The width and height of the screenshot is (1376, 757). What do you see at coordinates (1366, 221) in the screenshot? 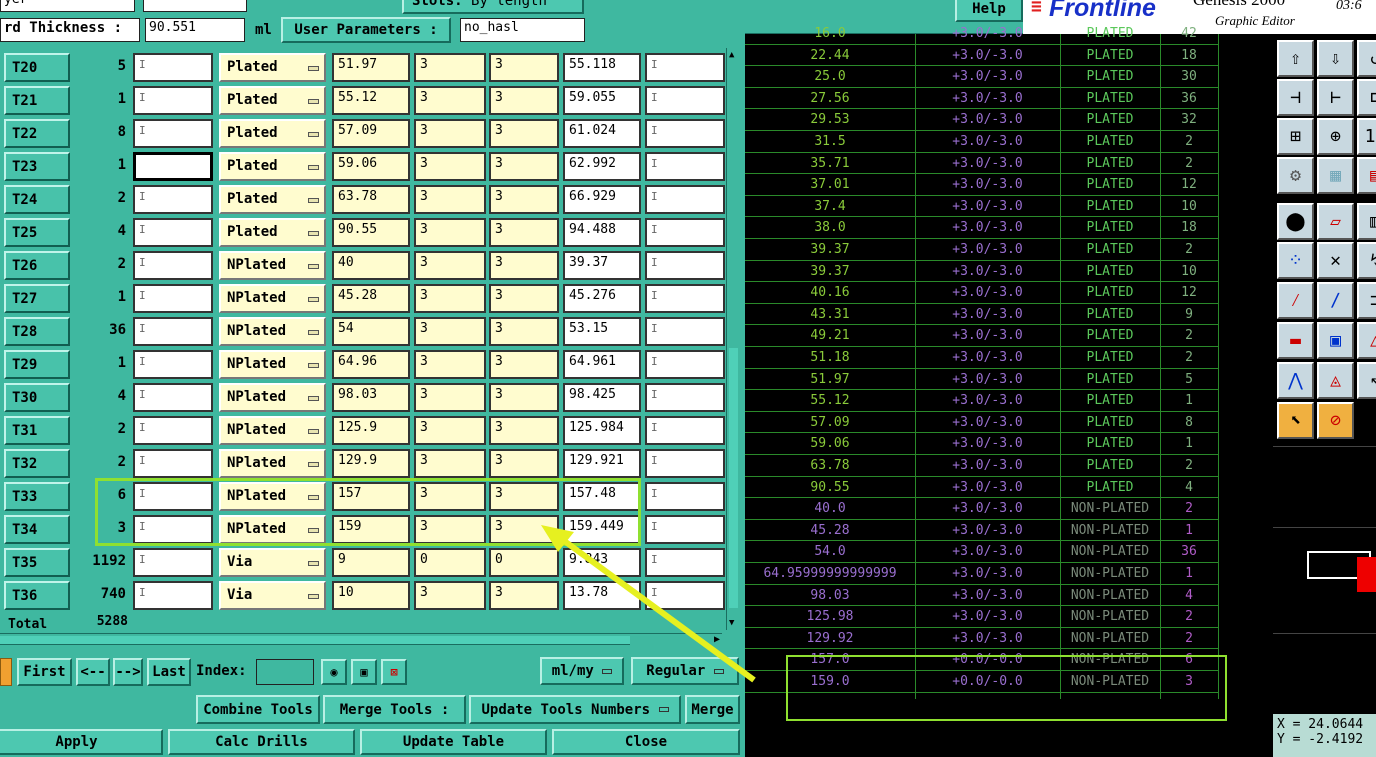
I see `reshape-icon: ▥` at bounding box center [1366, 221].